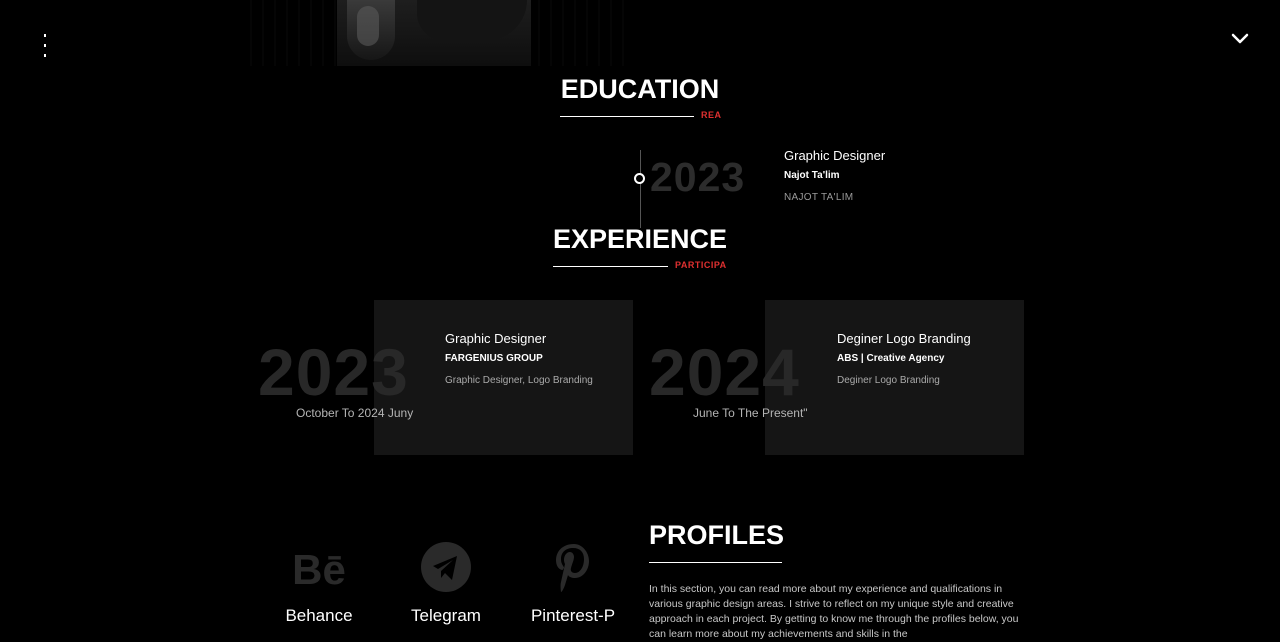 This screenshot has height=642, width=1280. Describe the element at coordinates (835, 155) in the screenshot. I see `education-role: Graphic Designer` at that location.